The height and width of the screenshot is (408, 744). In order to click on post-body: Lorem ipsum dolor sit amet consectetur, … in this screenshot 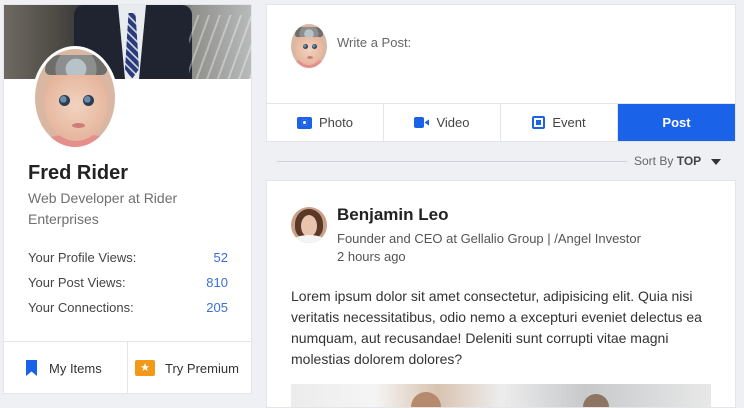, I will do `click(496, 327)`.